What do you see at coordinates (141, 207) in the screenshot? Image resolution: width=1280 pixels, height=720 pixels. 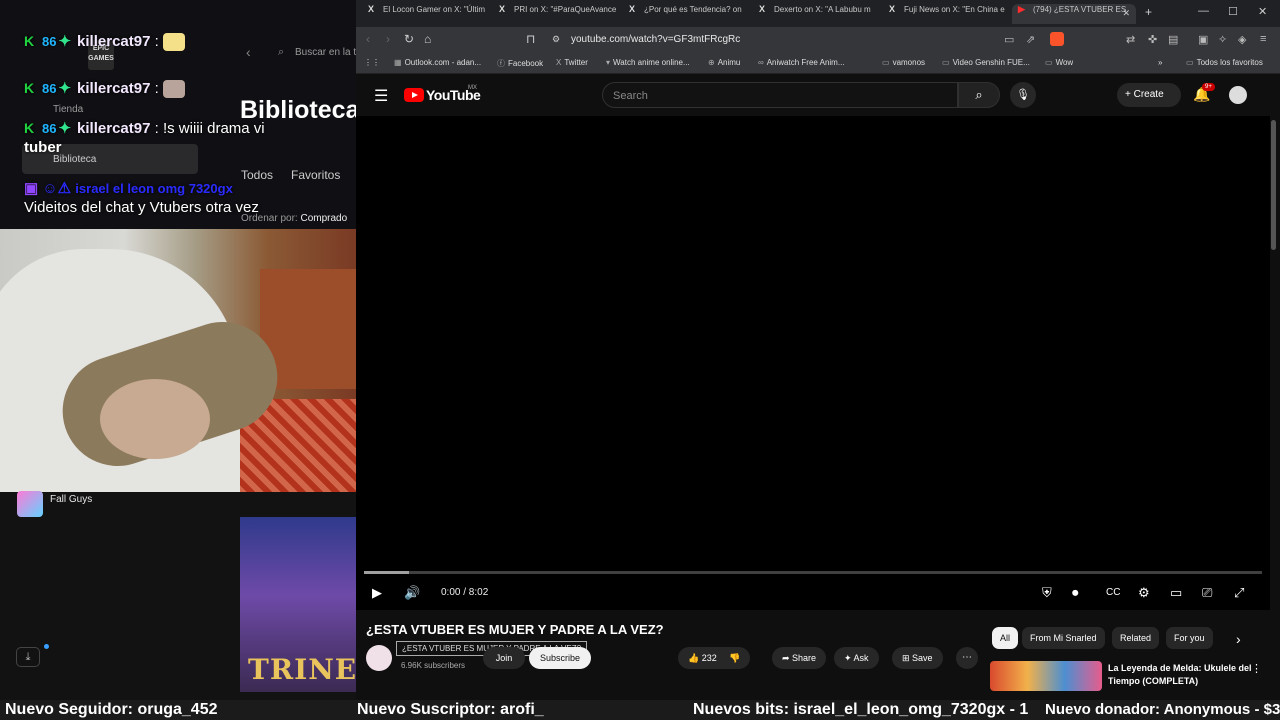 I see `chat-text: Videitos del chat y Vtubers otra vez` at bounding box center [141, 207].